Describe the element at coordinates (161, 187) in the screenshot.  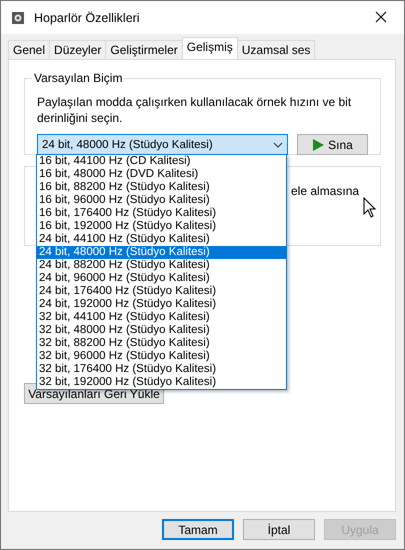
I see `dropdown-option: 16 bit, 88200 Hz (Stüdyo Kalitesi)` at that location.